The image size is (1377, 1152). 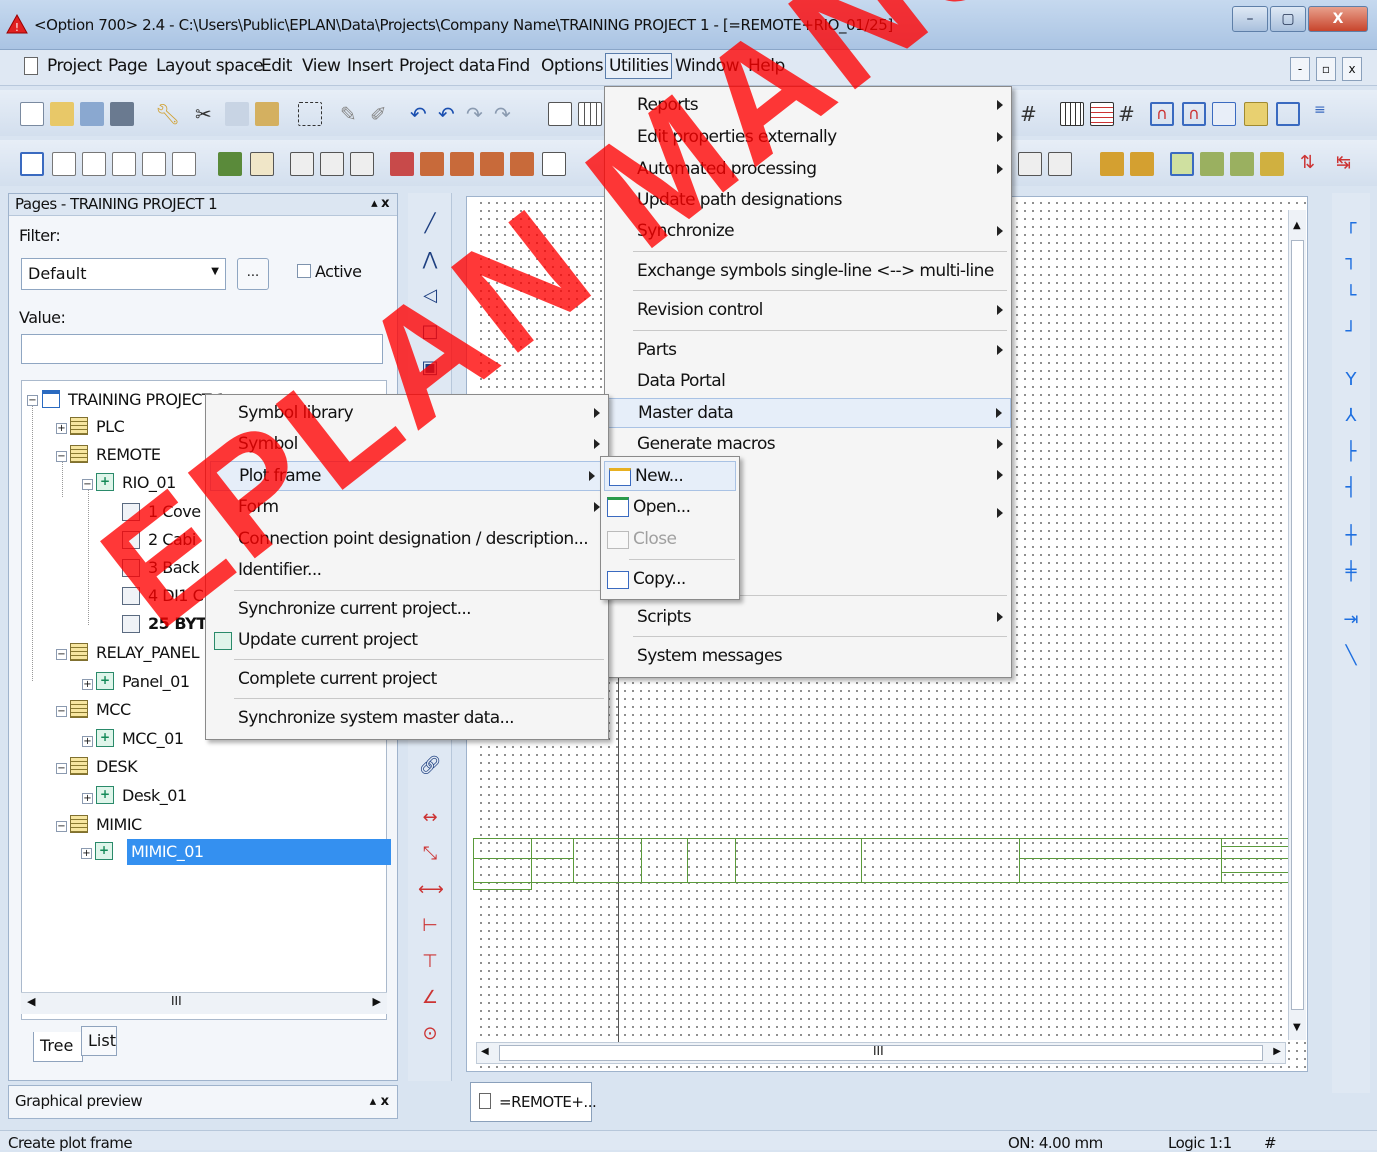 What do you see at coordinates (94, 164) in the screenshot?
I see `prev-page-icon` at bounding box center [94, 164].